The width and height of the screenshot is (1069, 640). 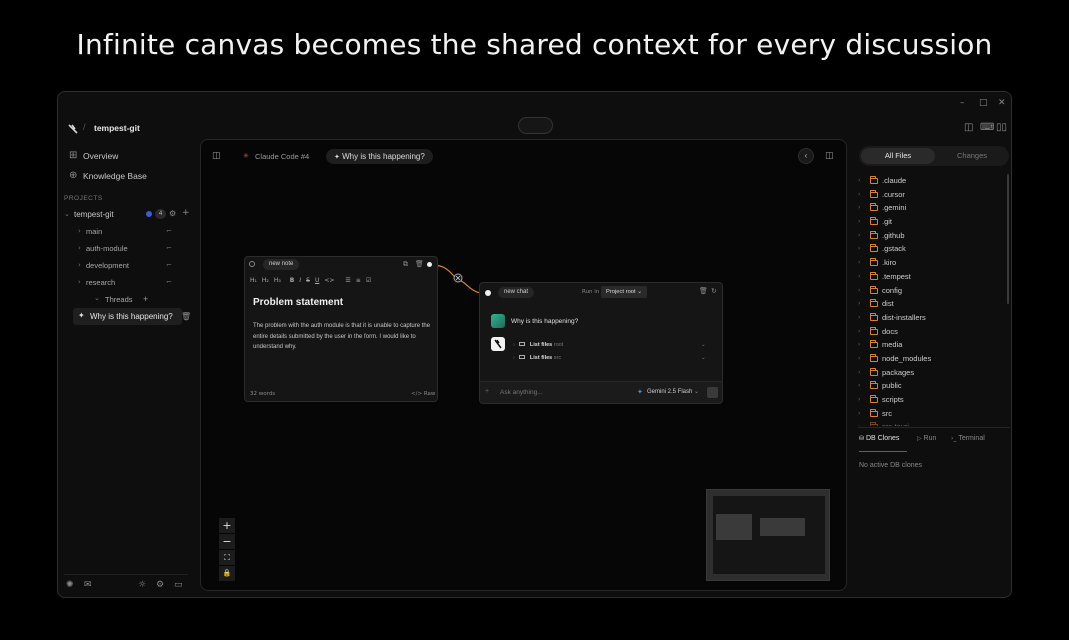 I want to click on raw-toggle: </> Raw, so click(x=423, y=394).